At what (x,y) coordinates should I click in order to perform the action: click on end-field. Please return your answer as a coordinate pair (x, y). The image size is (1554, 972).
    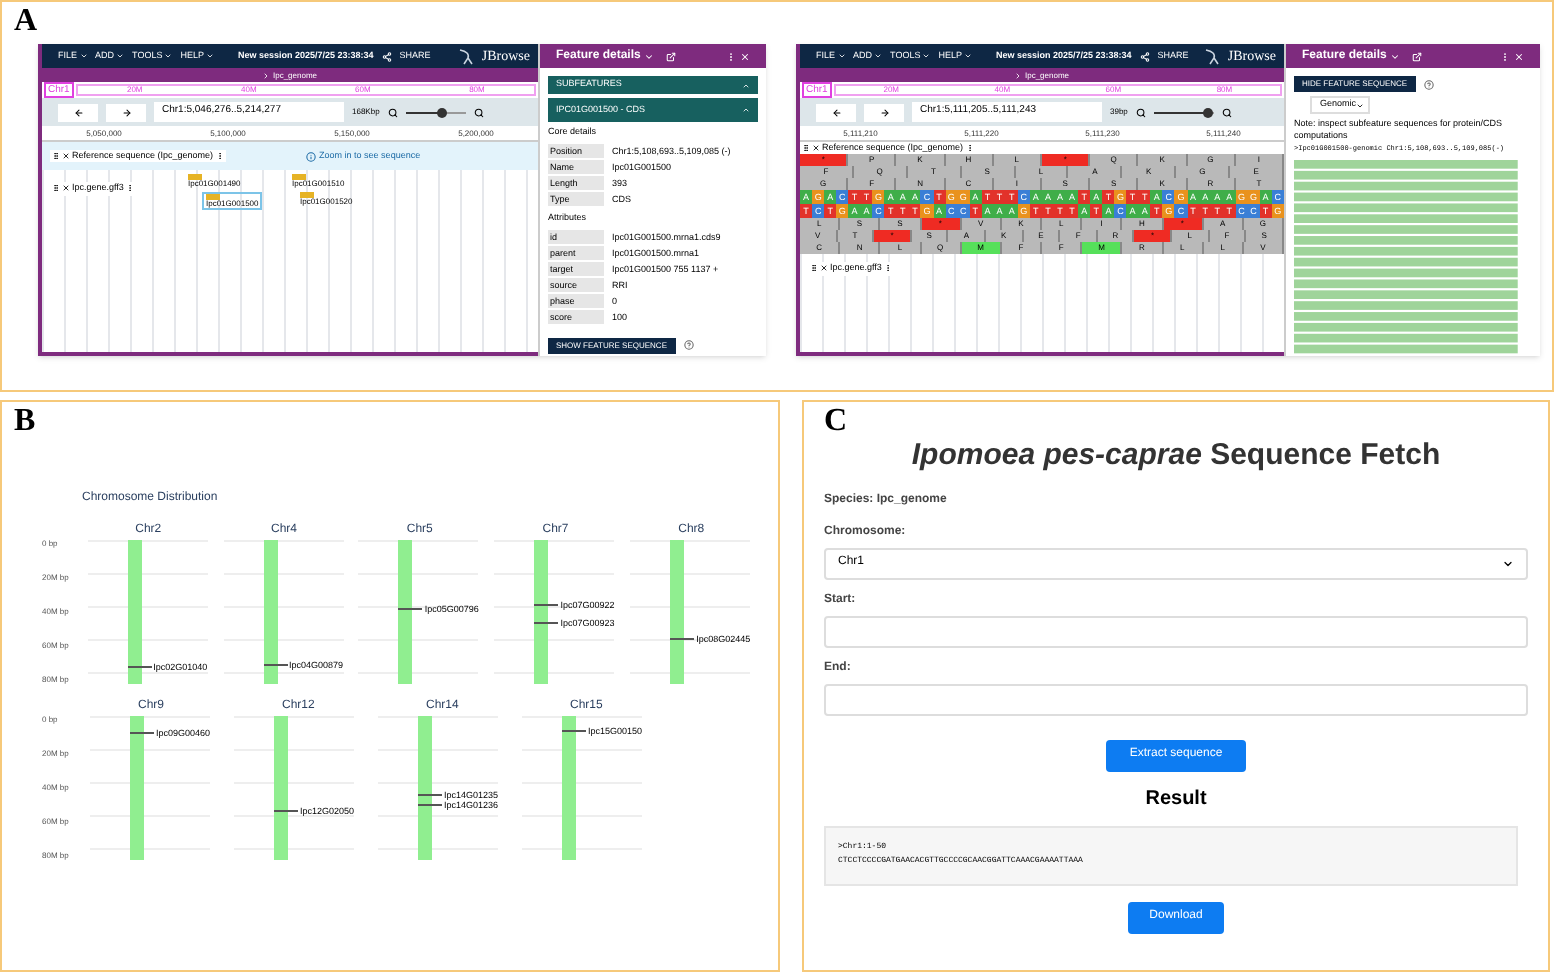
    Looking at the image, I should click on (1176, 699).